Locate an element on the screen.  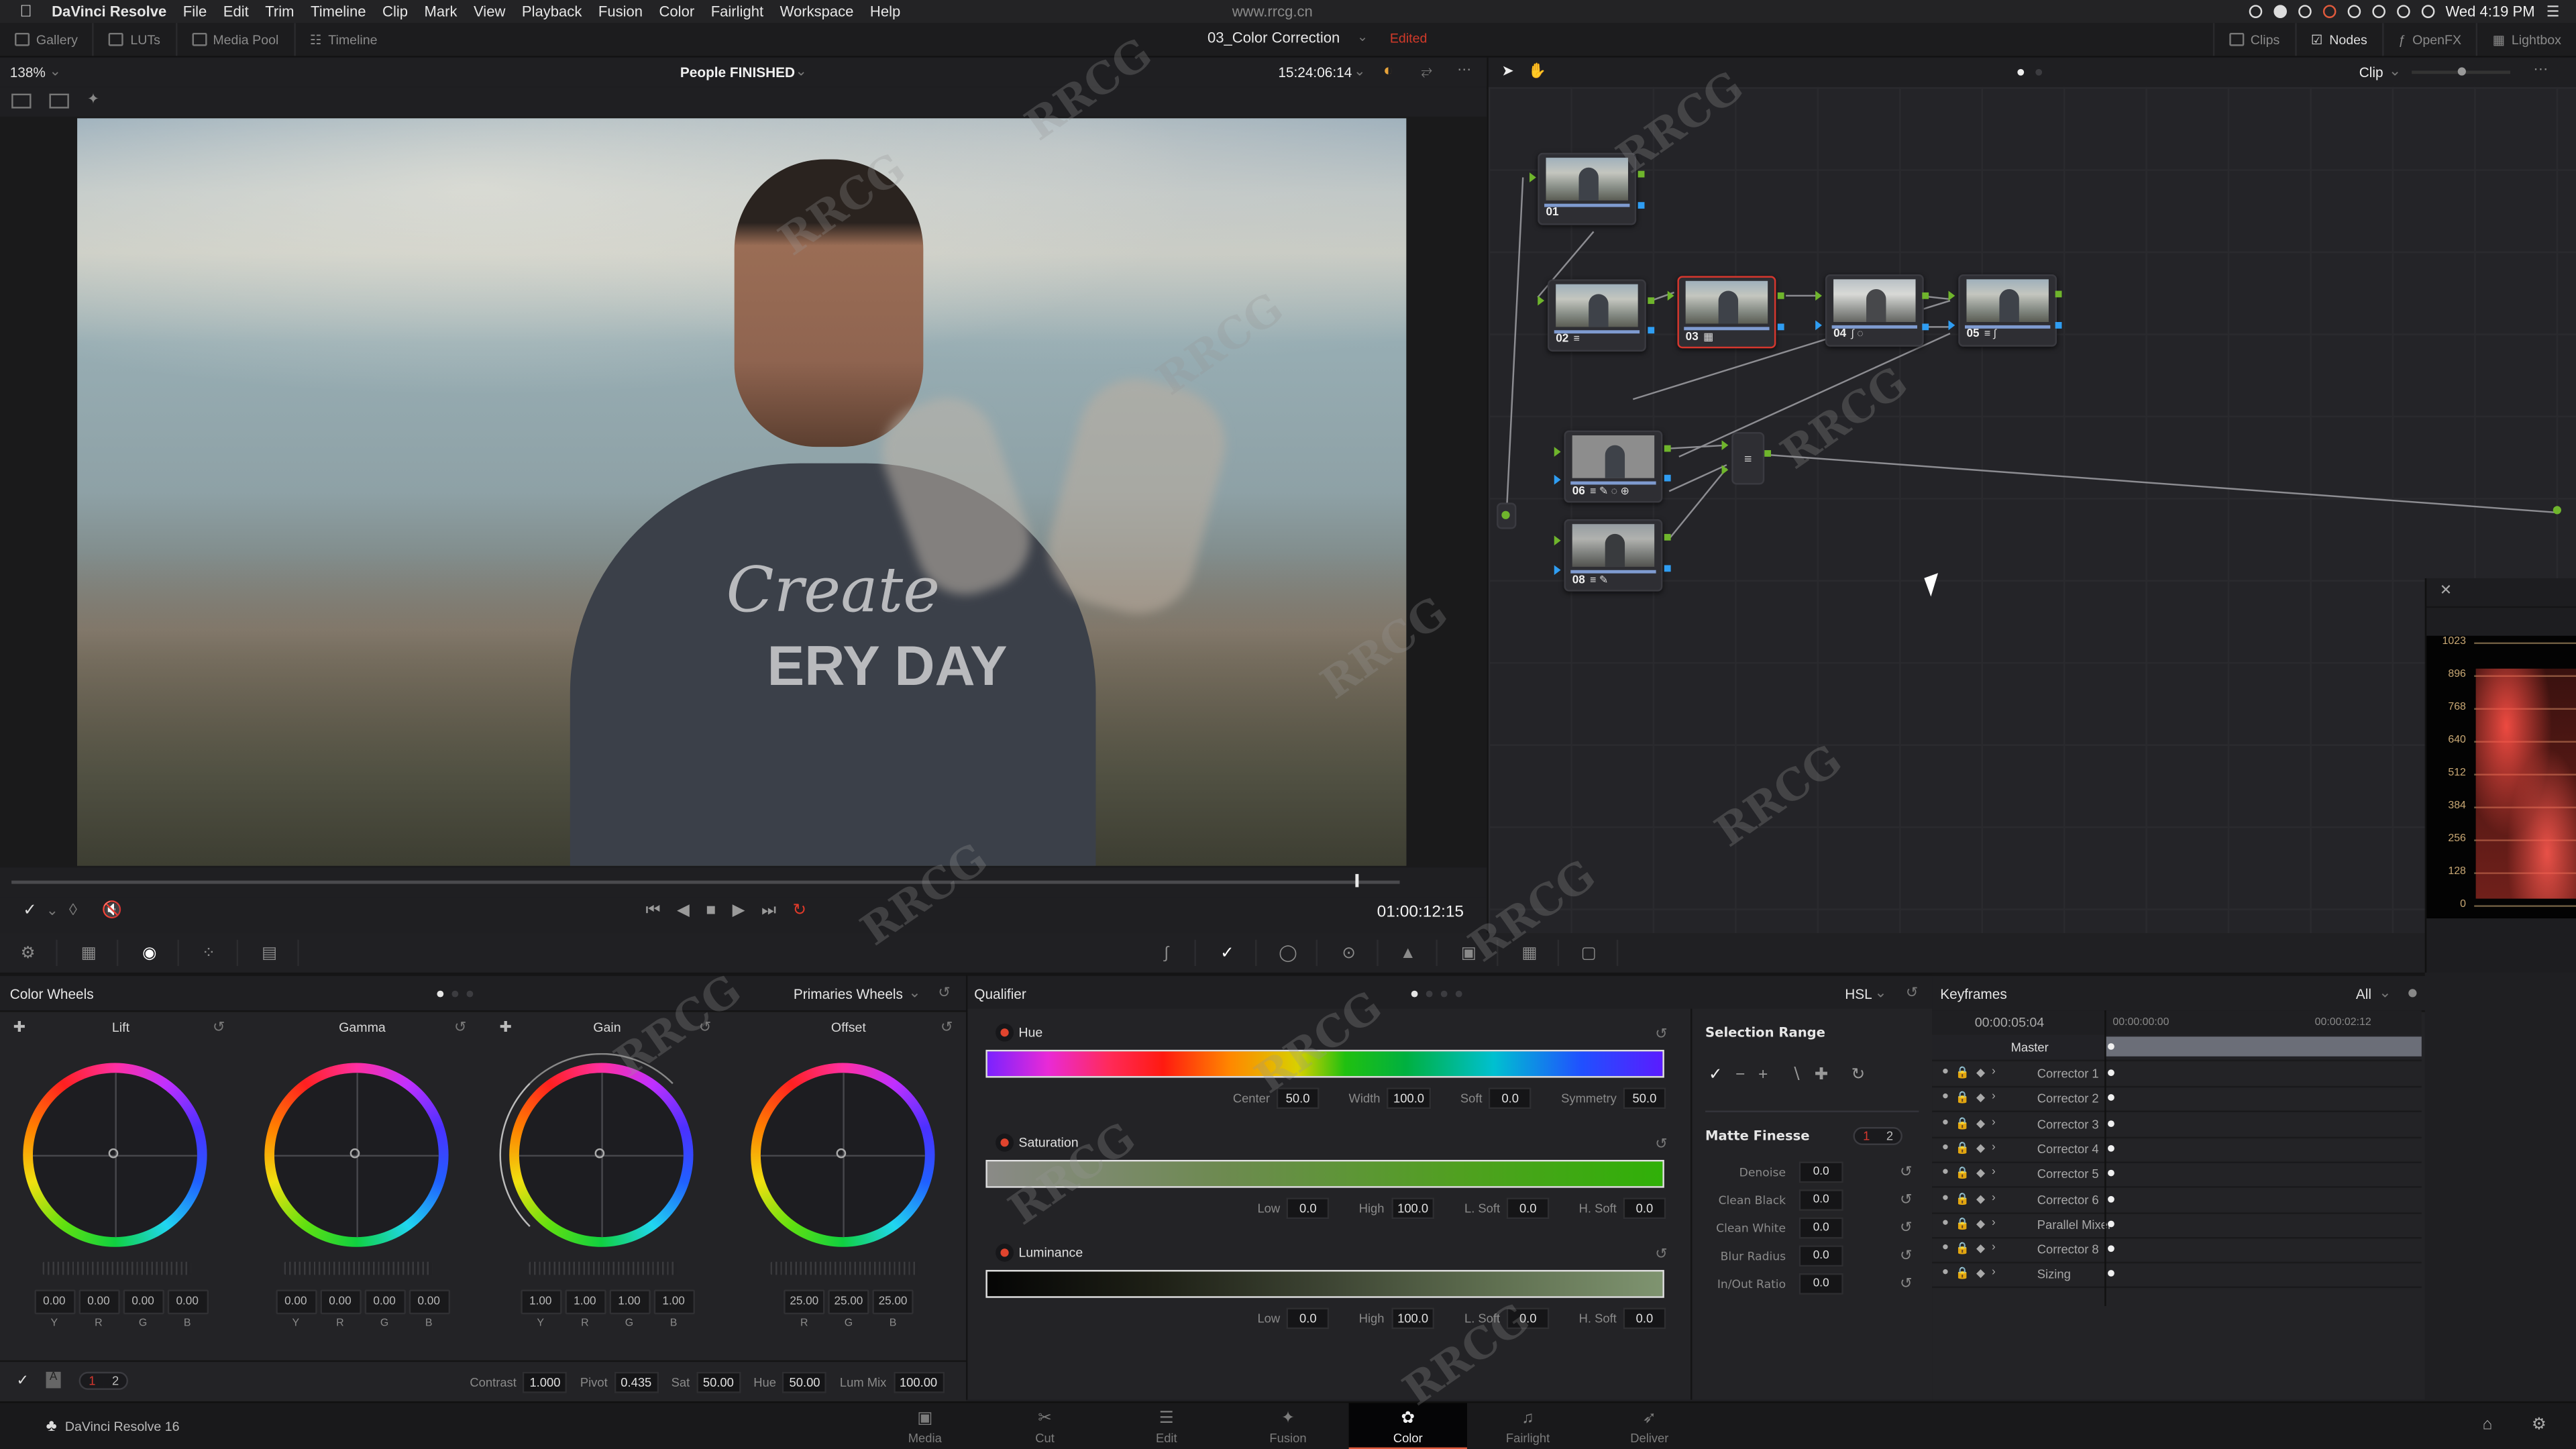
page-tab-fusion: ✦ Fusion is located at coordinates (1288, 1426).